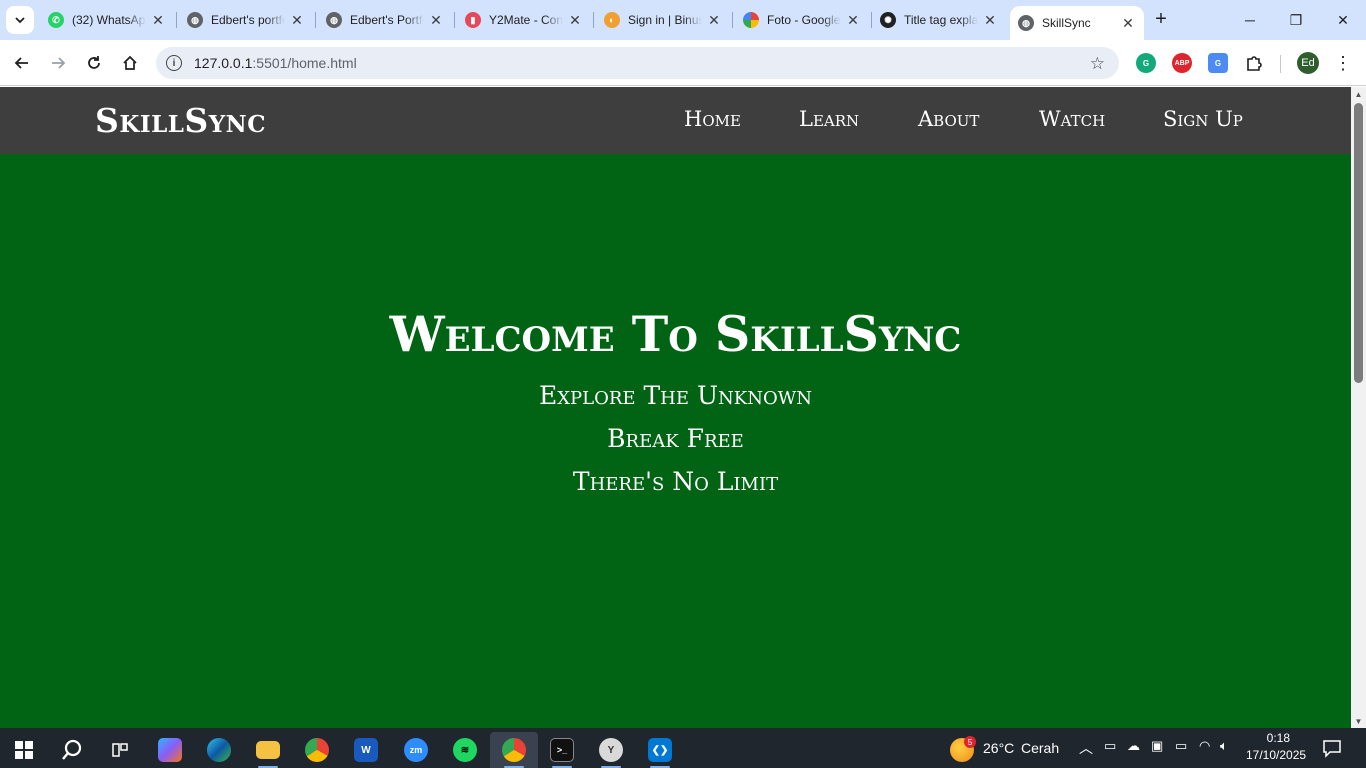  Describe the element at coordinates (1182, 63) in the screenshot. I see `adblock-icon: ABP` at that location.